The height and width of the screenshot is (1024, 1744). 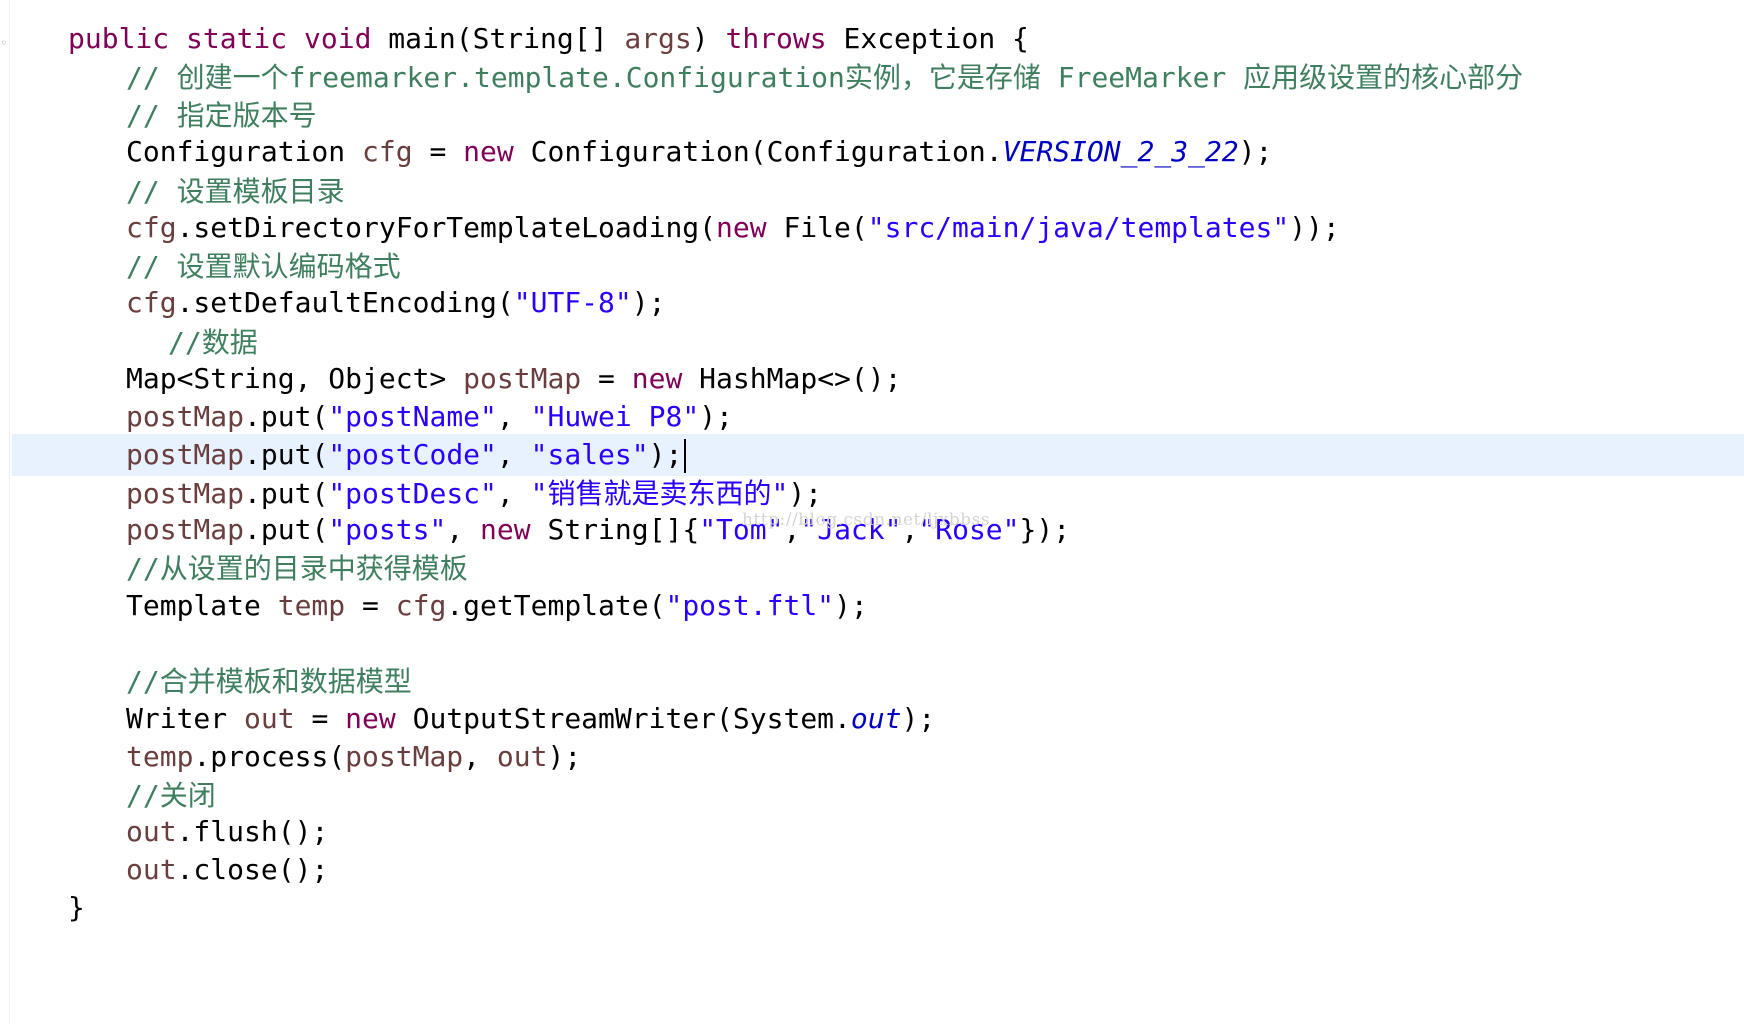 I want to click on string-token: "UTF-8", so click(x=572, y=302).